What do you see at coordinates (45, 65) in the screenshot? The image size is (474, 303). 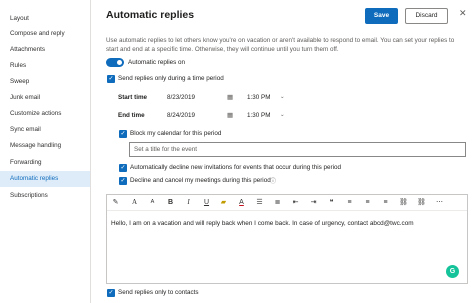 I see `sidebar-item-rules: Rules` at bounding box center [45, 65].